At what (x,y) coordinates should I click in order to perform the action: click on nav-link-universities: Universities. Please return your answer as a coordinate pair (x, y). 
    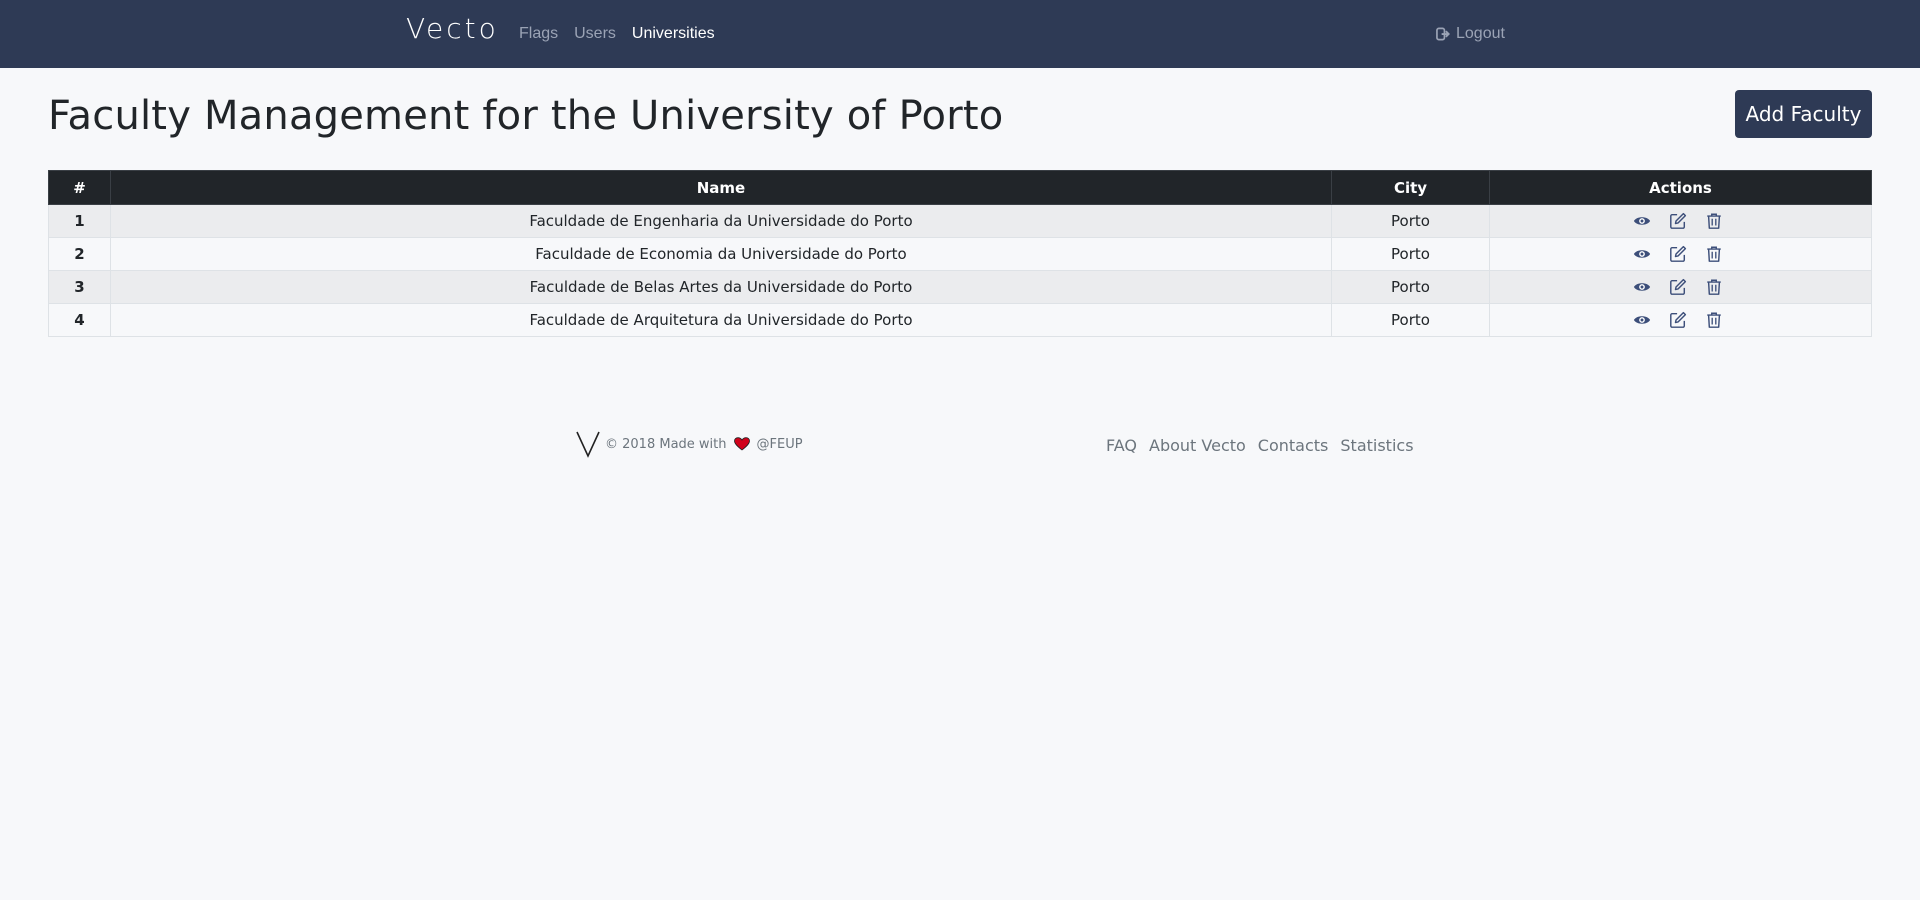
    Looking at the image, I should click on (673, 34).